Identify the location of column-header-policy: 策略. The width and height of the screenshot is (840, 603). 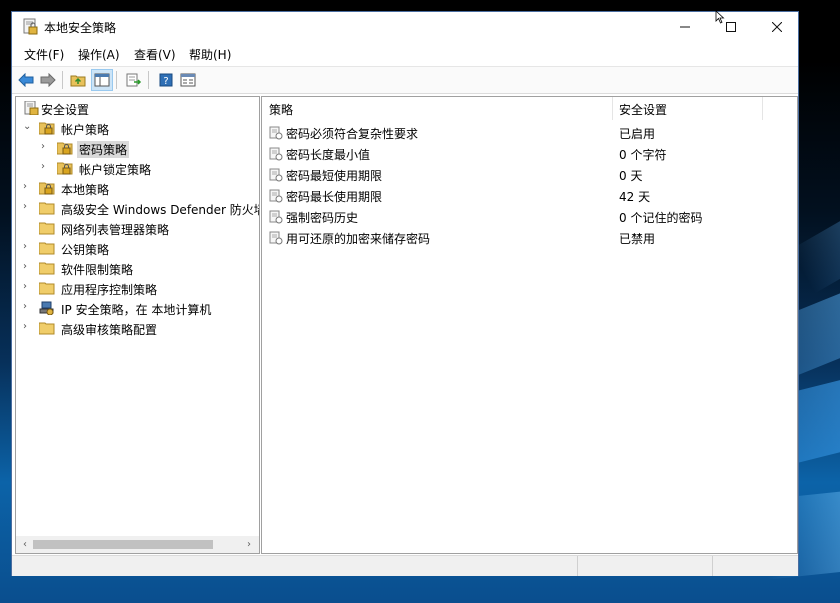
(281, 109).